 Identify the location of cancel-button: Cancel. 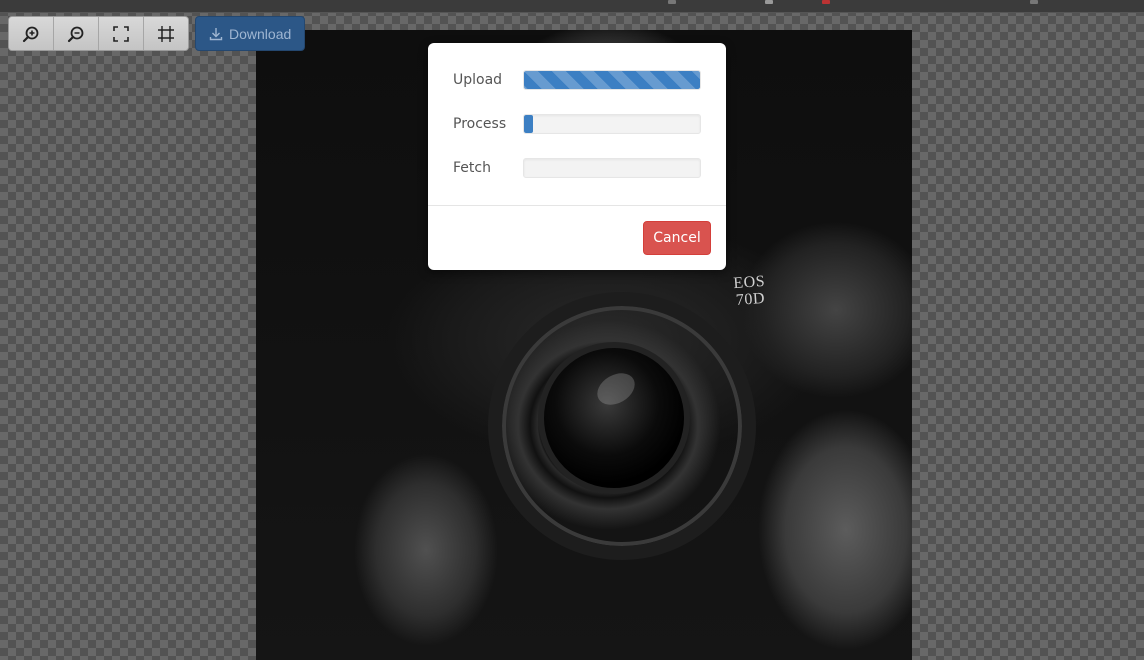
(677, 238).